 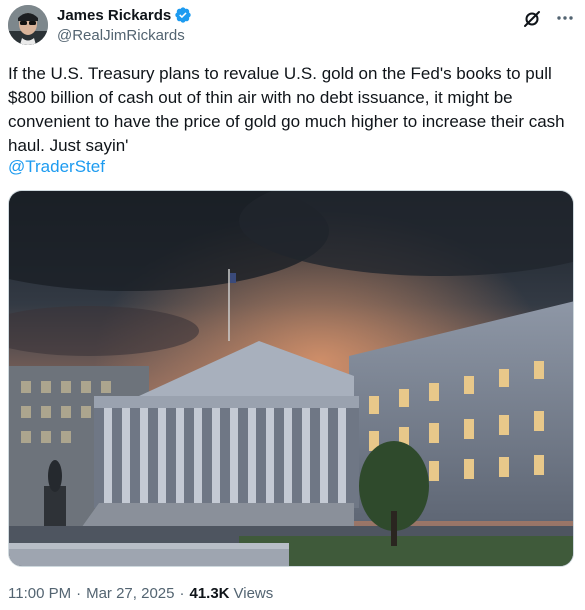 I want to click on avatar-image, so click(x=28, y=25).